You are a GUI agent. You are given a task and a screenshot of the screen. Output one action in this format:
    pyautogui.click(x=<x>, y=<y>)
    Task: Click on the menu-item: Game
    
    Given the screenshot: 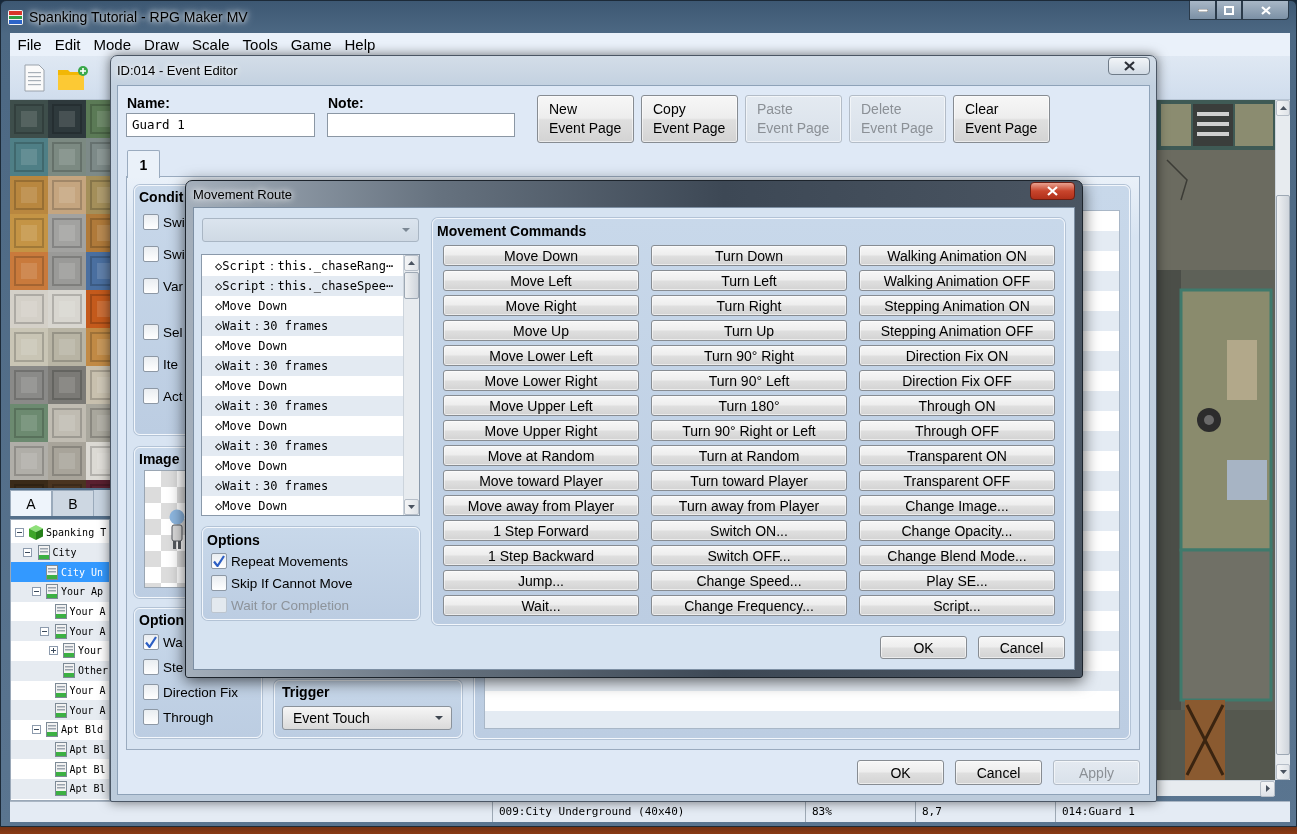 What is the action you would take?
    pyautogui.click(x=311, y=44)
    